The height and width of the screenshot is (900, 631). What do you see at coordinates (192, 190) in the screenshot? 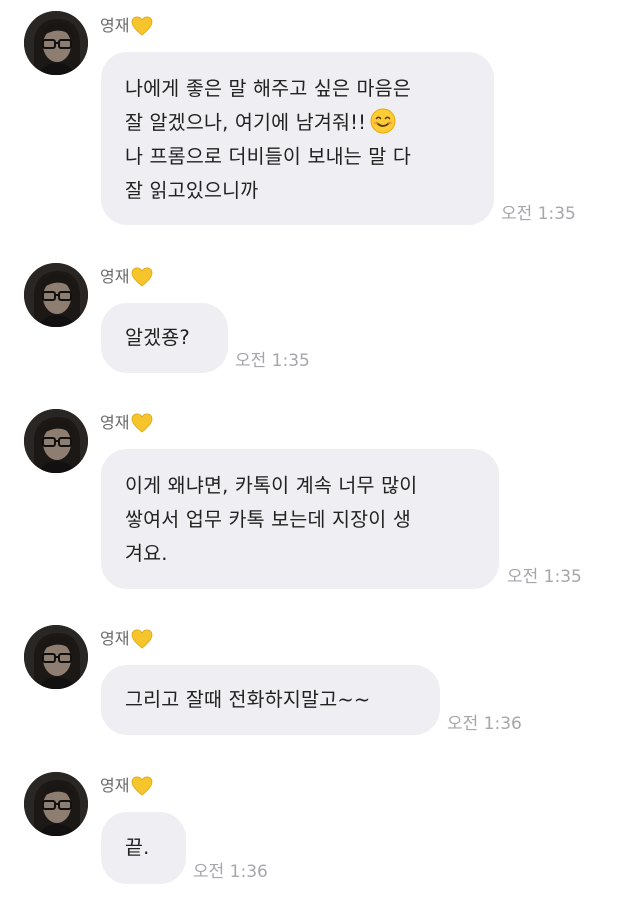
I see `message-line: 잘 읽고있으니까` at bounding box center [192, 190].